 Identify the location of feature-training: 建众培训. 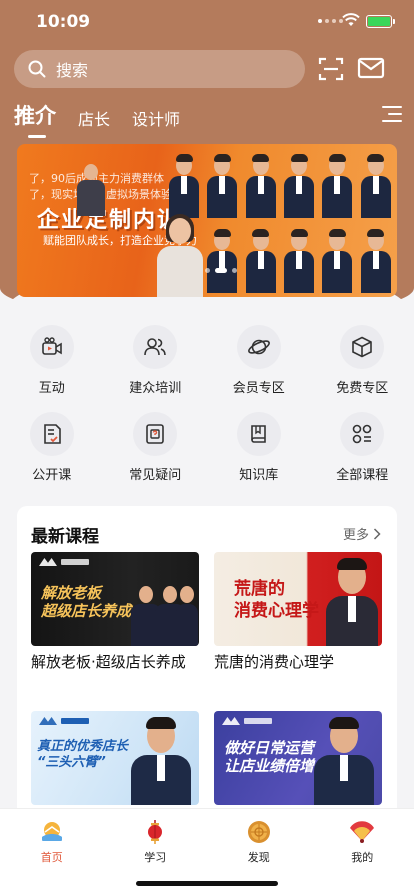
(156, 360).